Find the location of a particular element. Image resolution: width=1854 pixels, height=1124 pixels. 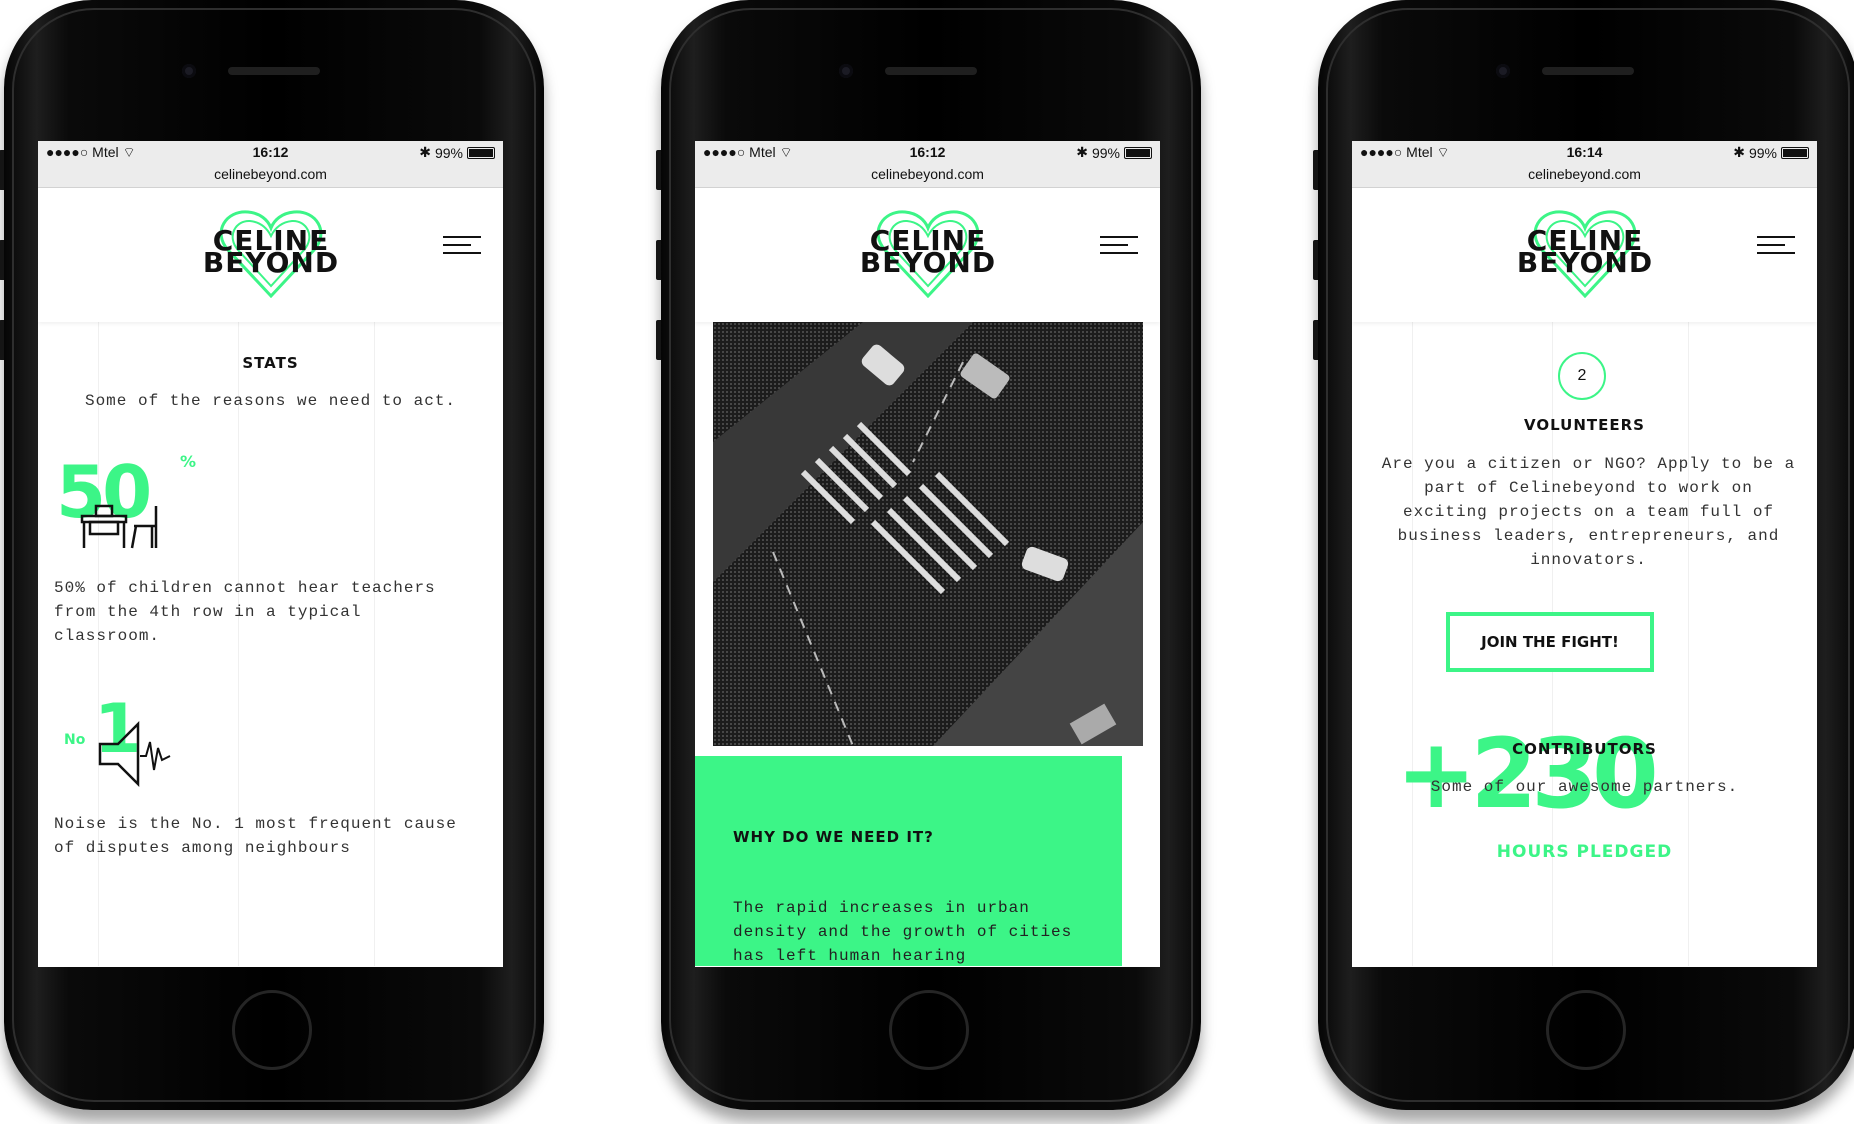

stat-no1-graphic: No 1 is located at coordinates (124, 741).